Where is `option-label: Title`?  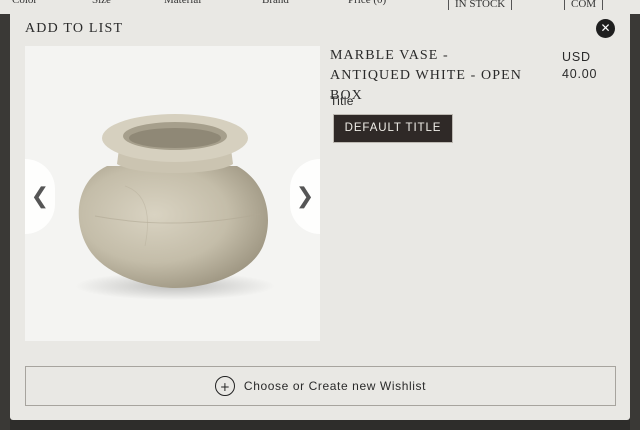 option-label: Title is located at coordinates (342, 101).